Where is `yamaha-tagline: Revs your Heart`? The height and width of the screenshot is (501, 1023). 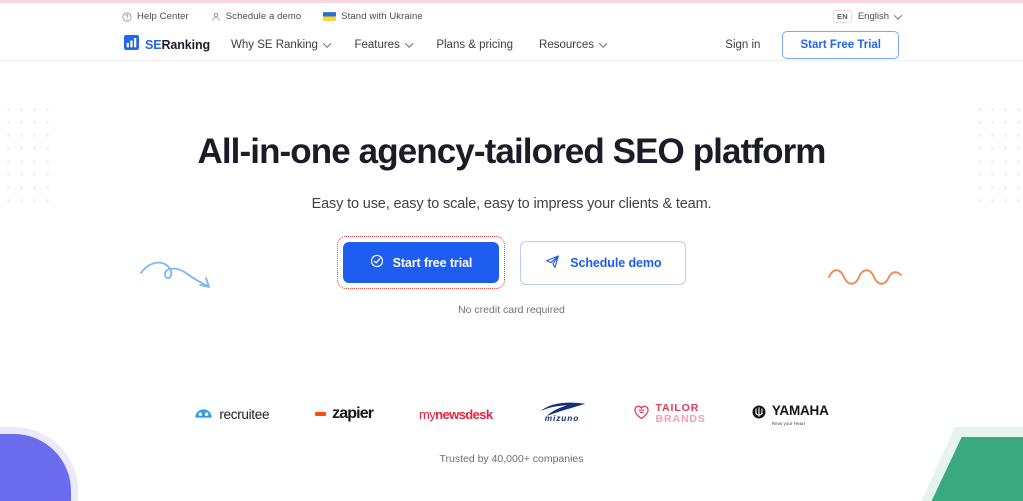 yamaha-tagline: Revs your Heart is located at coordinates (788, 424).